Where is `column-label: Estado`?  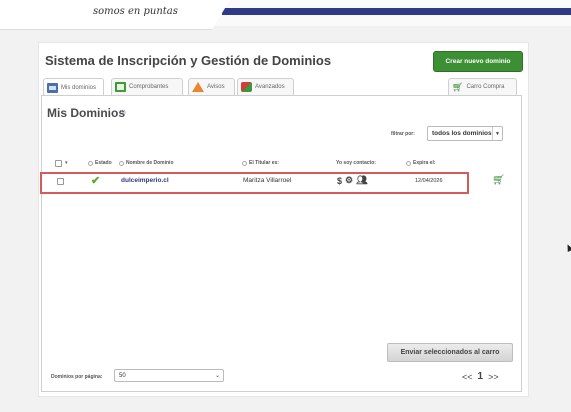
column-label: Estado is located at coordinates (103, 163).